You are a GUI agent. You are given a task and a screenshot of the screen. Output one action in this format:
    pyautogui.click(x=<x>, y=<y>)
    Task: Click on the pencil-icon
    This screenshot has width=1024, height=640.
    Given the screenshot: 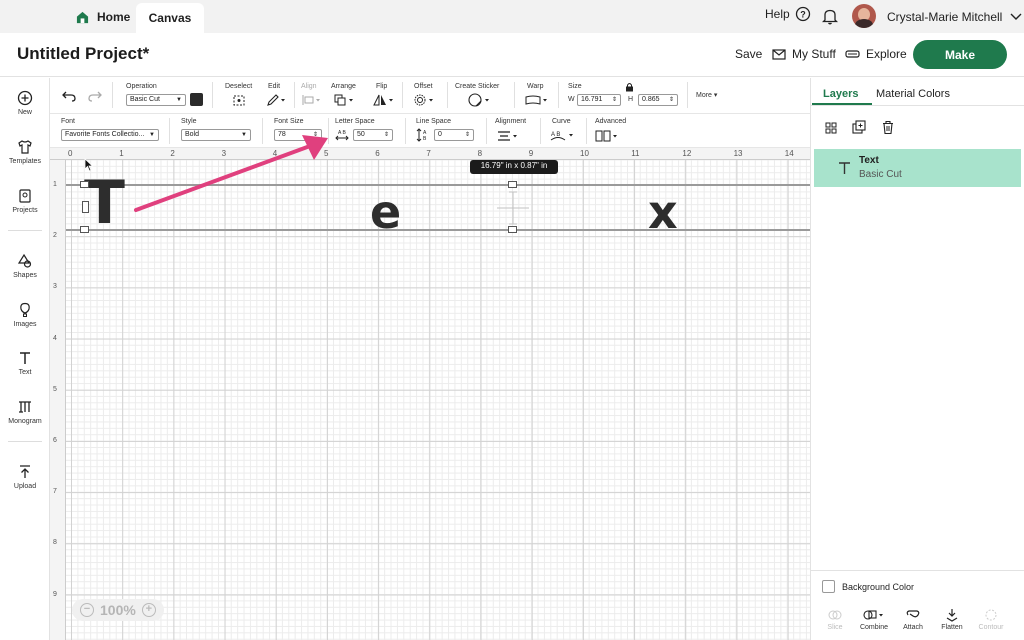 What is the action you would take?
    pyautogui.click(x=276, y=100)
    